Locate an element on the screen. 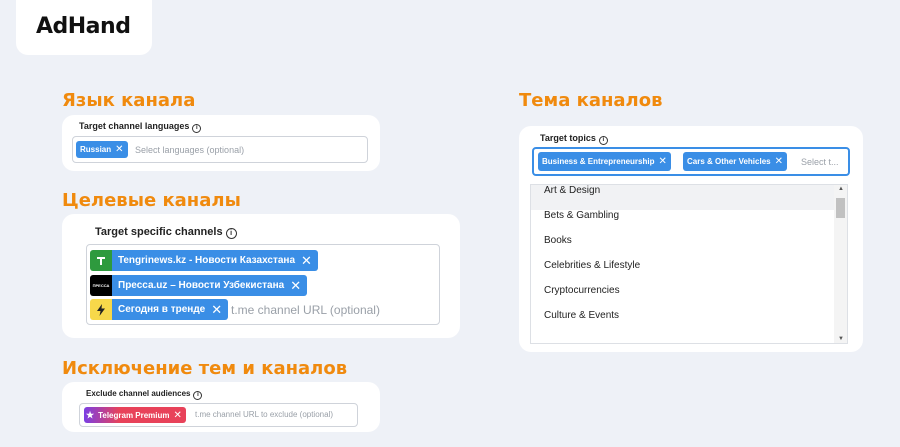 The height and width of the screenshot is (447, 900). language-placeholder: Select languages (optional) is located at coordinates (190, 150).